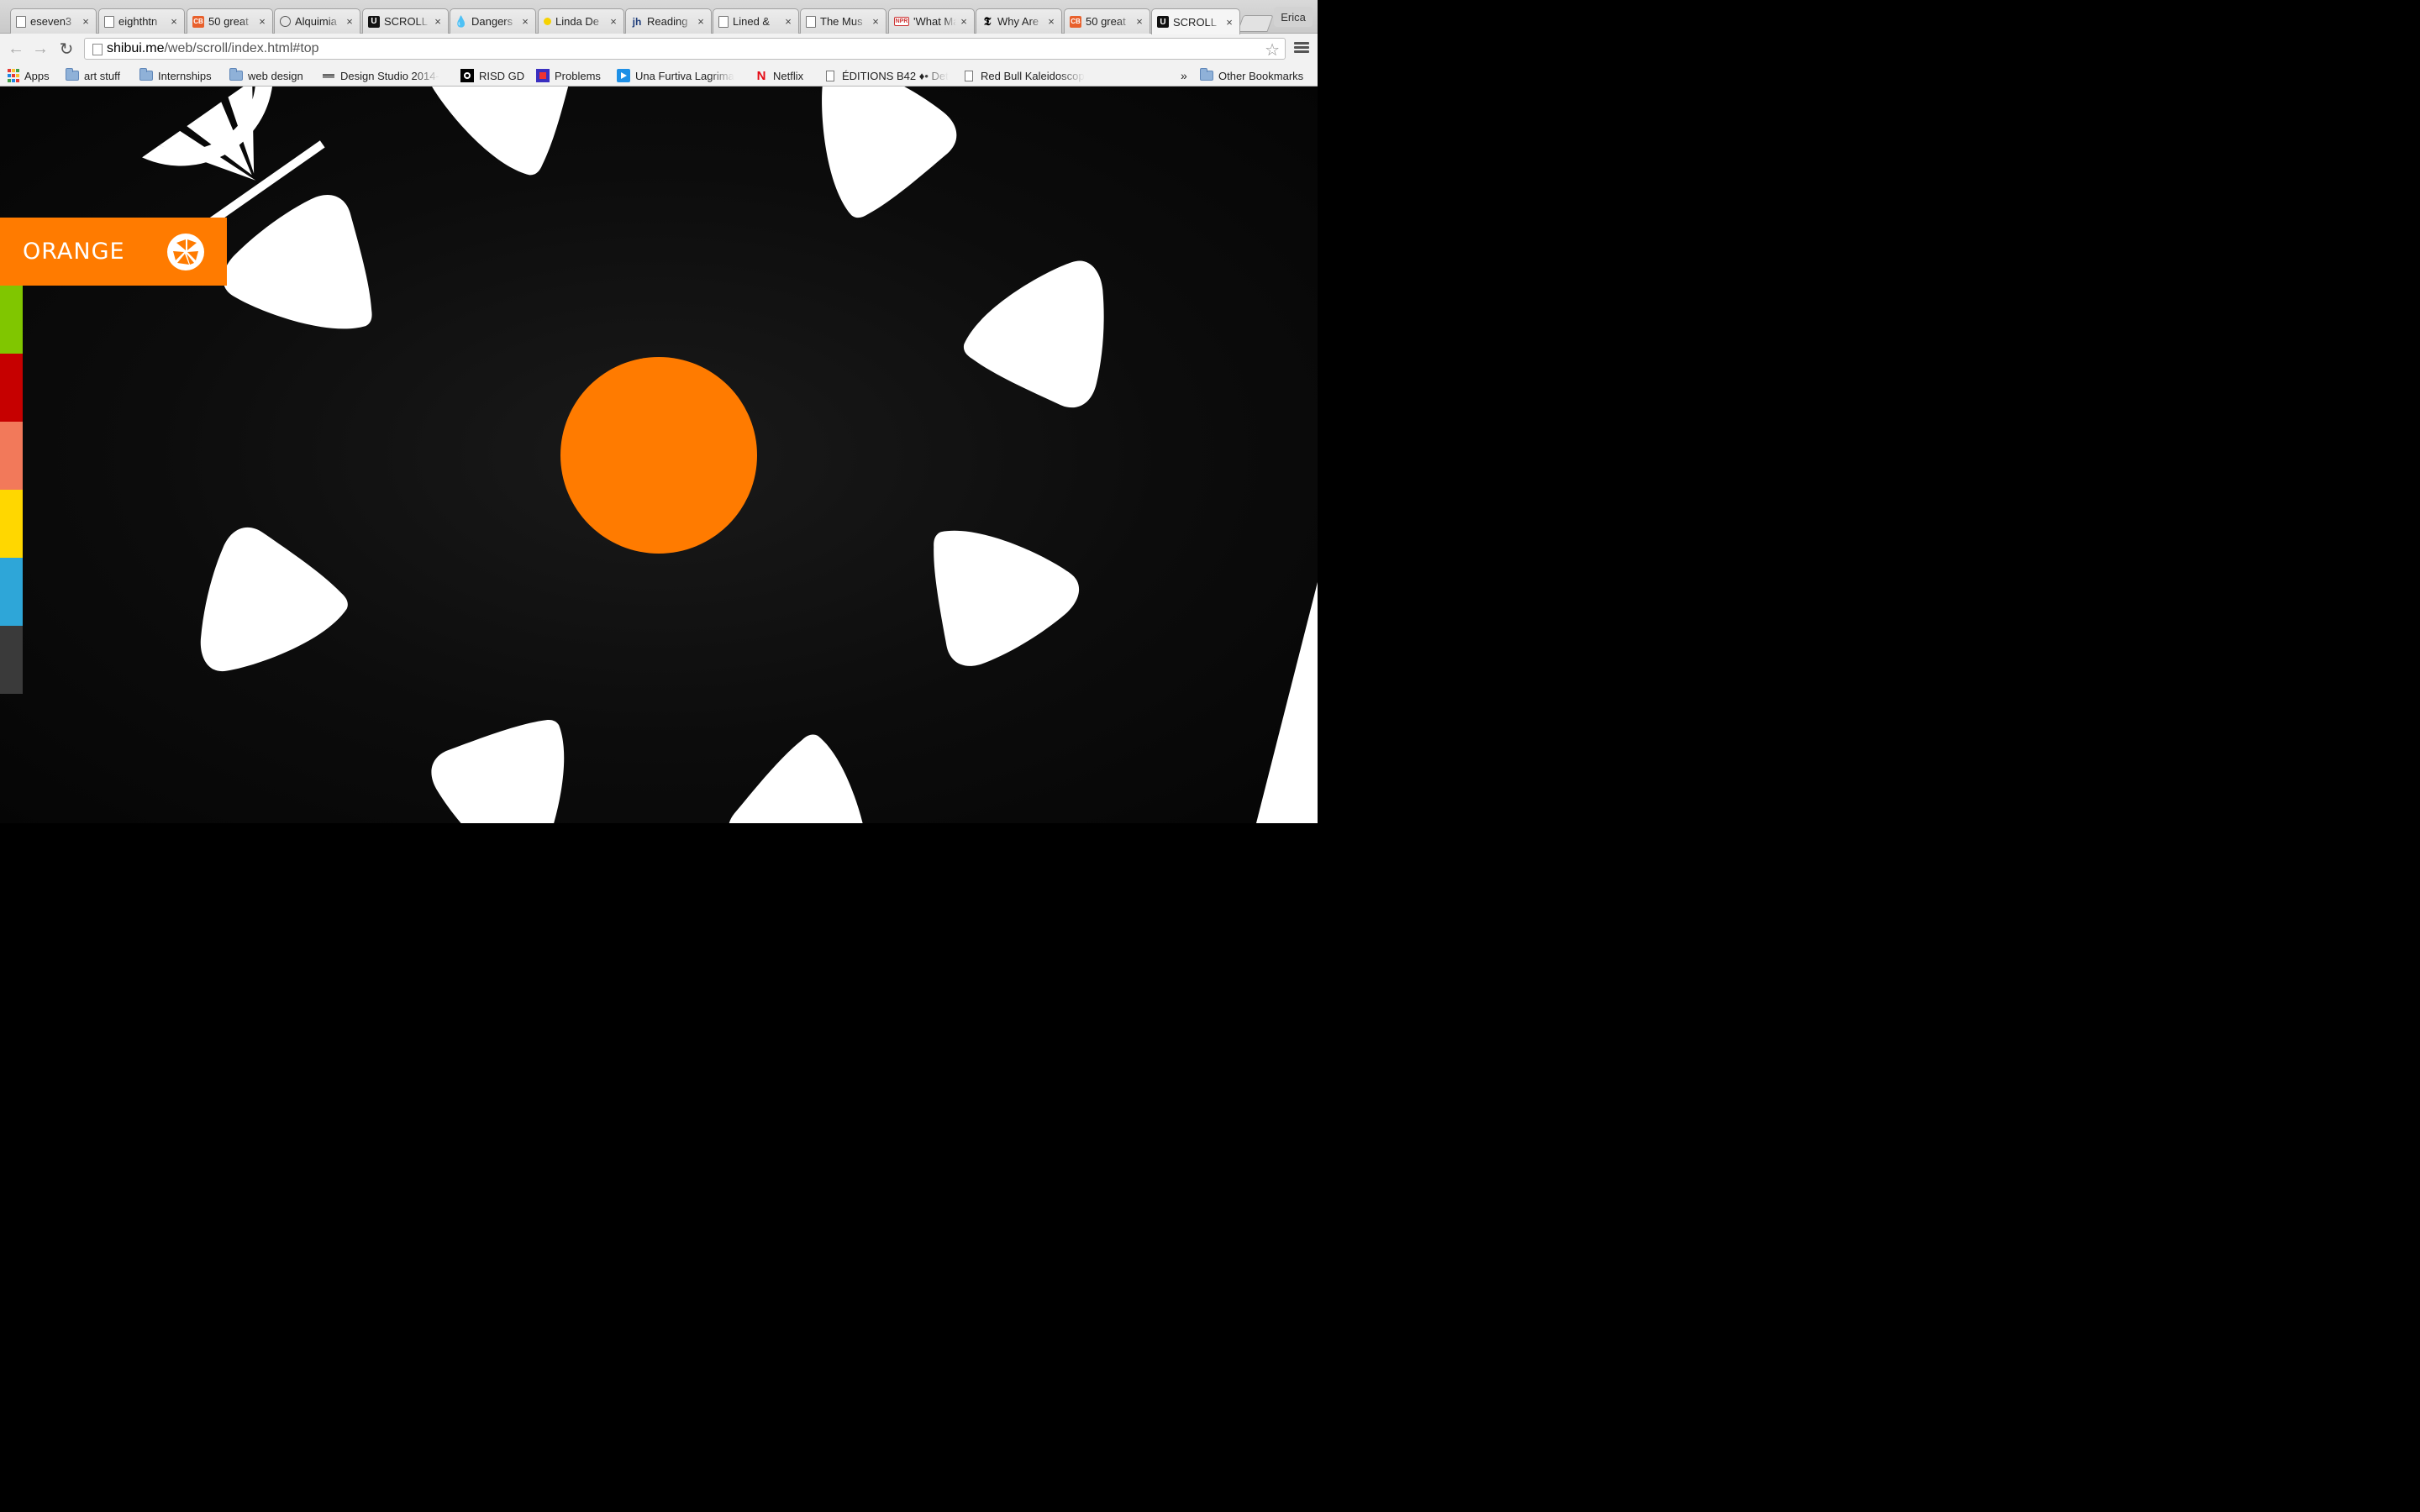 Image resolution: width=2420 pixels, height=1512 pixels. What do you see at coordinates (987, 586) in the screenshot?
I see `segment-lower-right` at bounding box center [987, 586].